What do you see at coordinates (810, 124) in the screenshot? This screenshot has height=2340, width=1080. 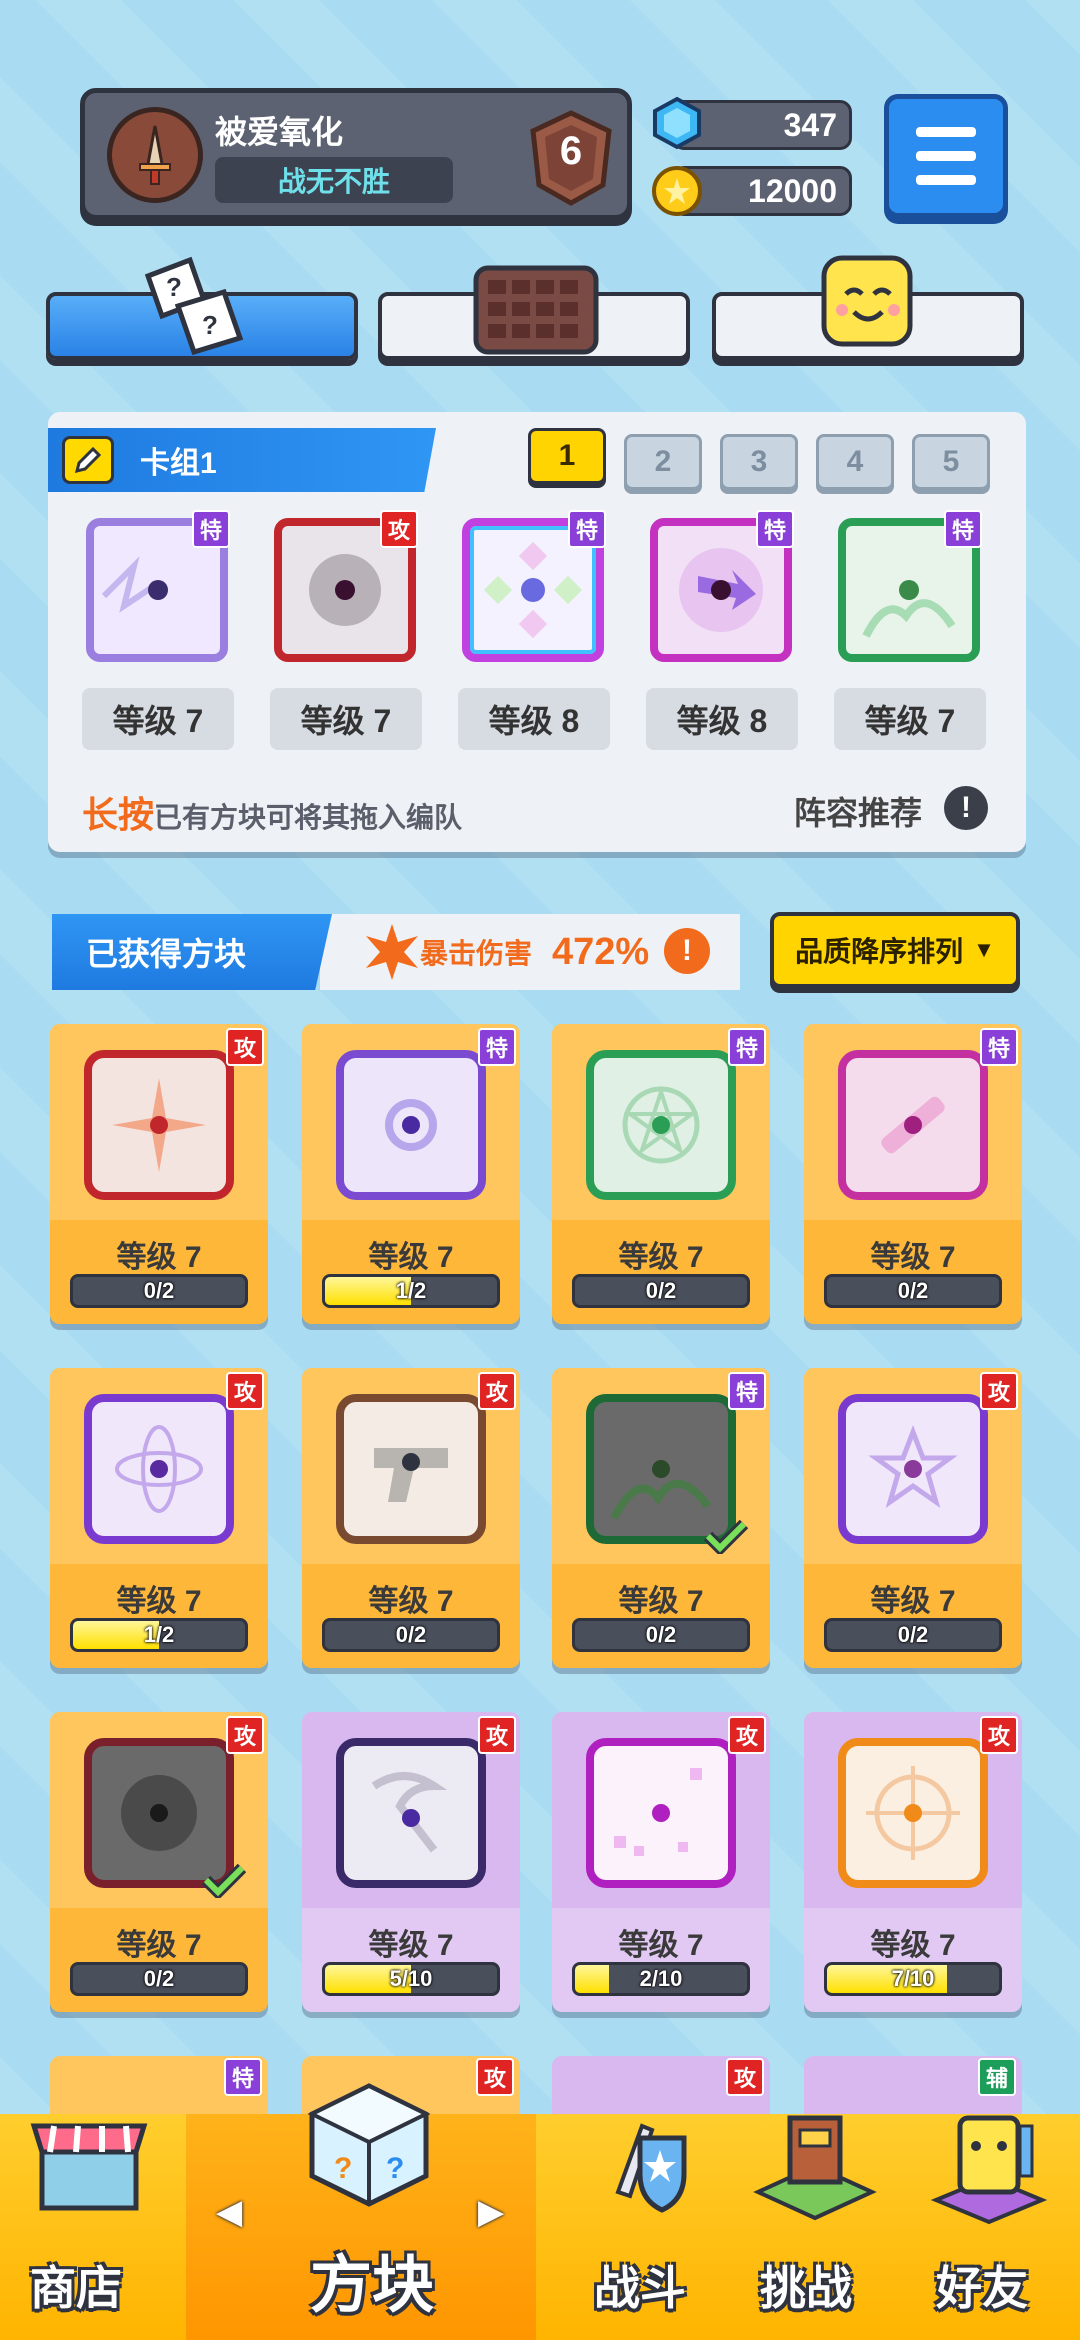 I see `gem-amount: 347` at bounding box center [810, 124].